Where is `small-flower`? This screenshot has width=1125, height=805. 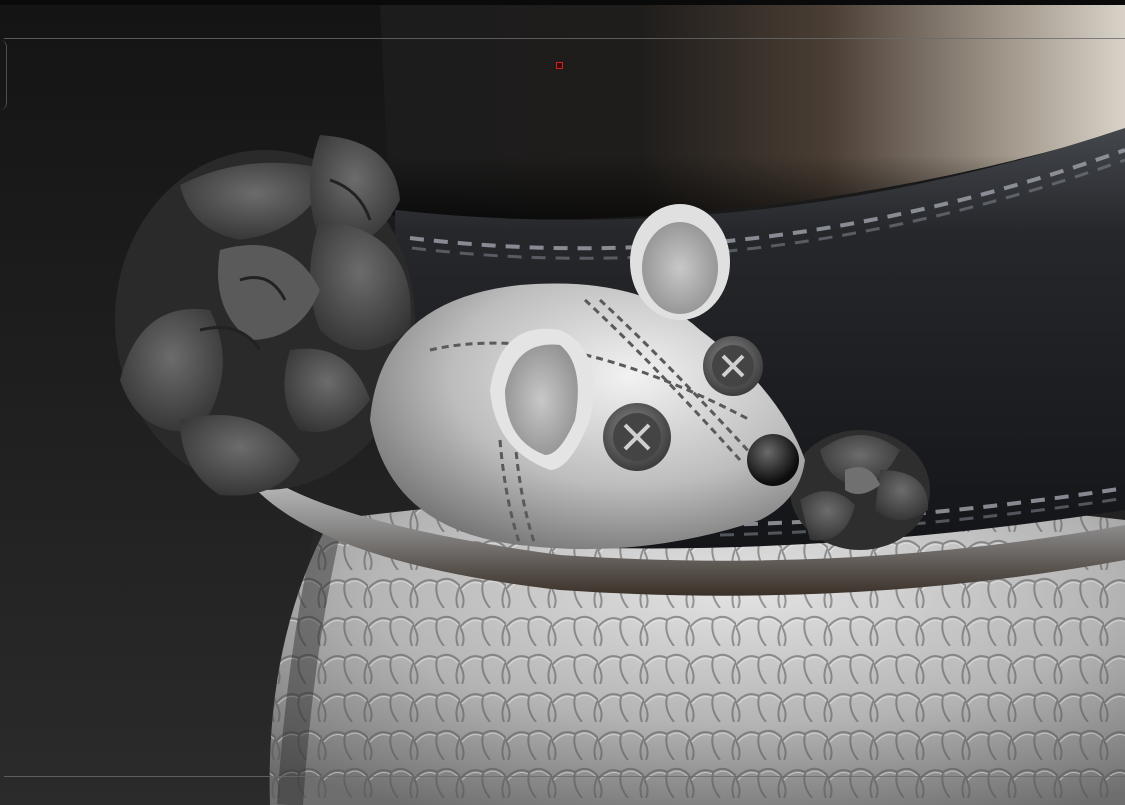 small-flower is located at coordinates (860, 490).